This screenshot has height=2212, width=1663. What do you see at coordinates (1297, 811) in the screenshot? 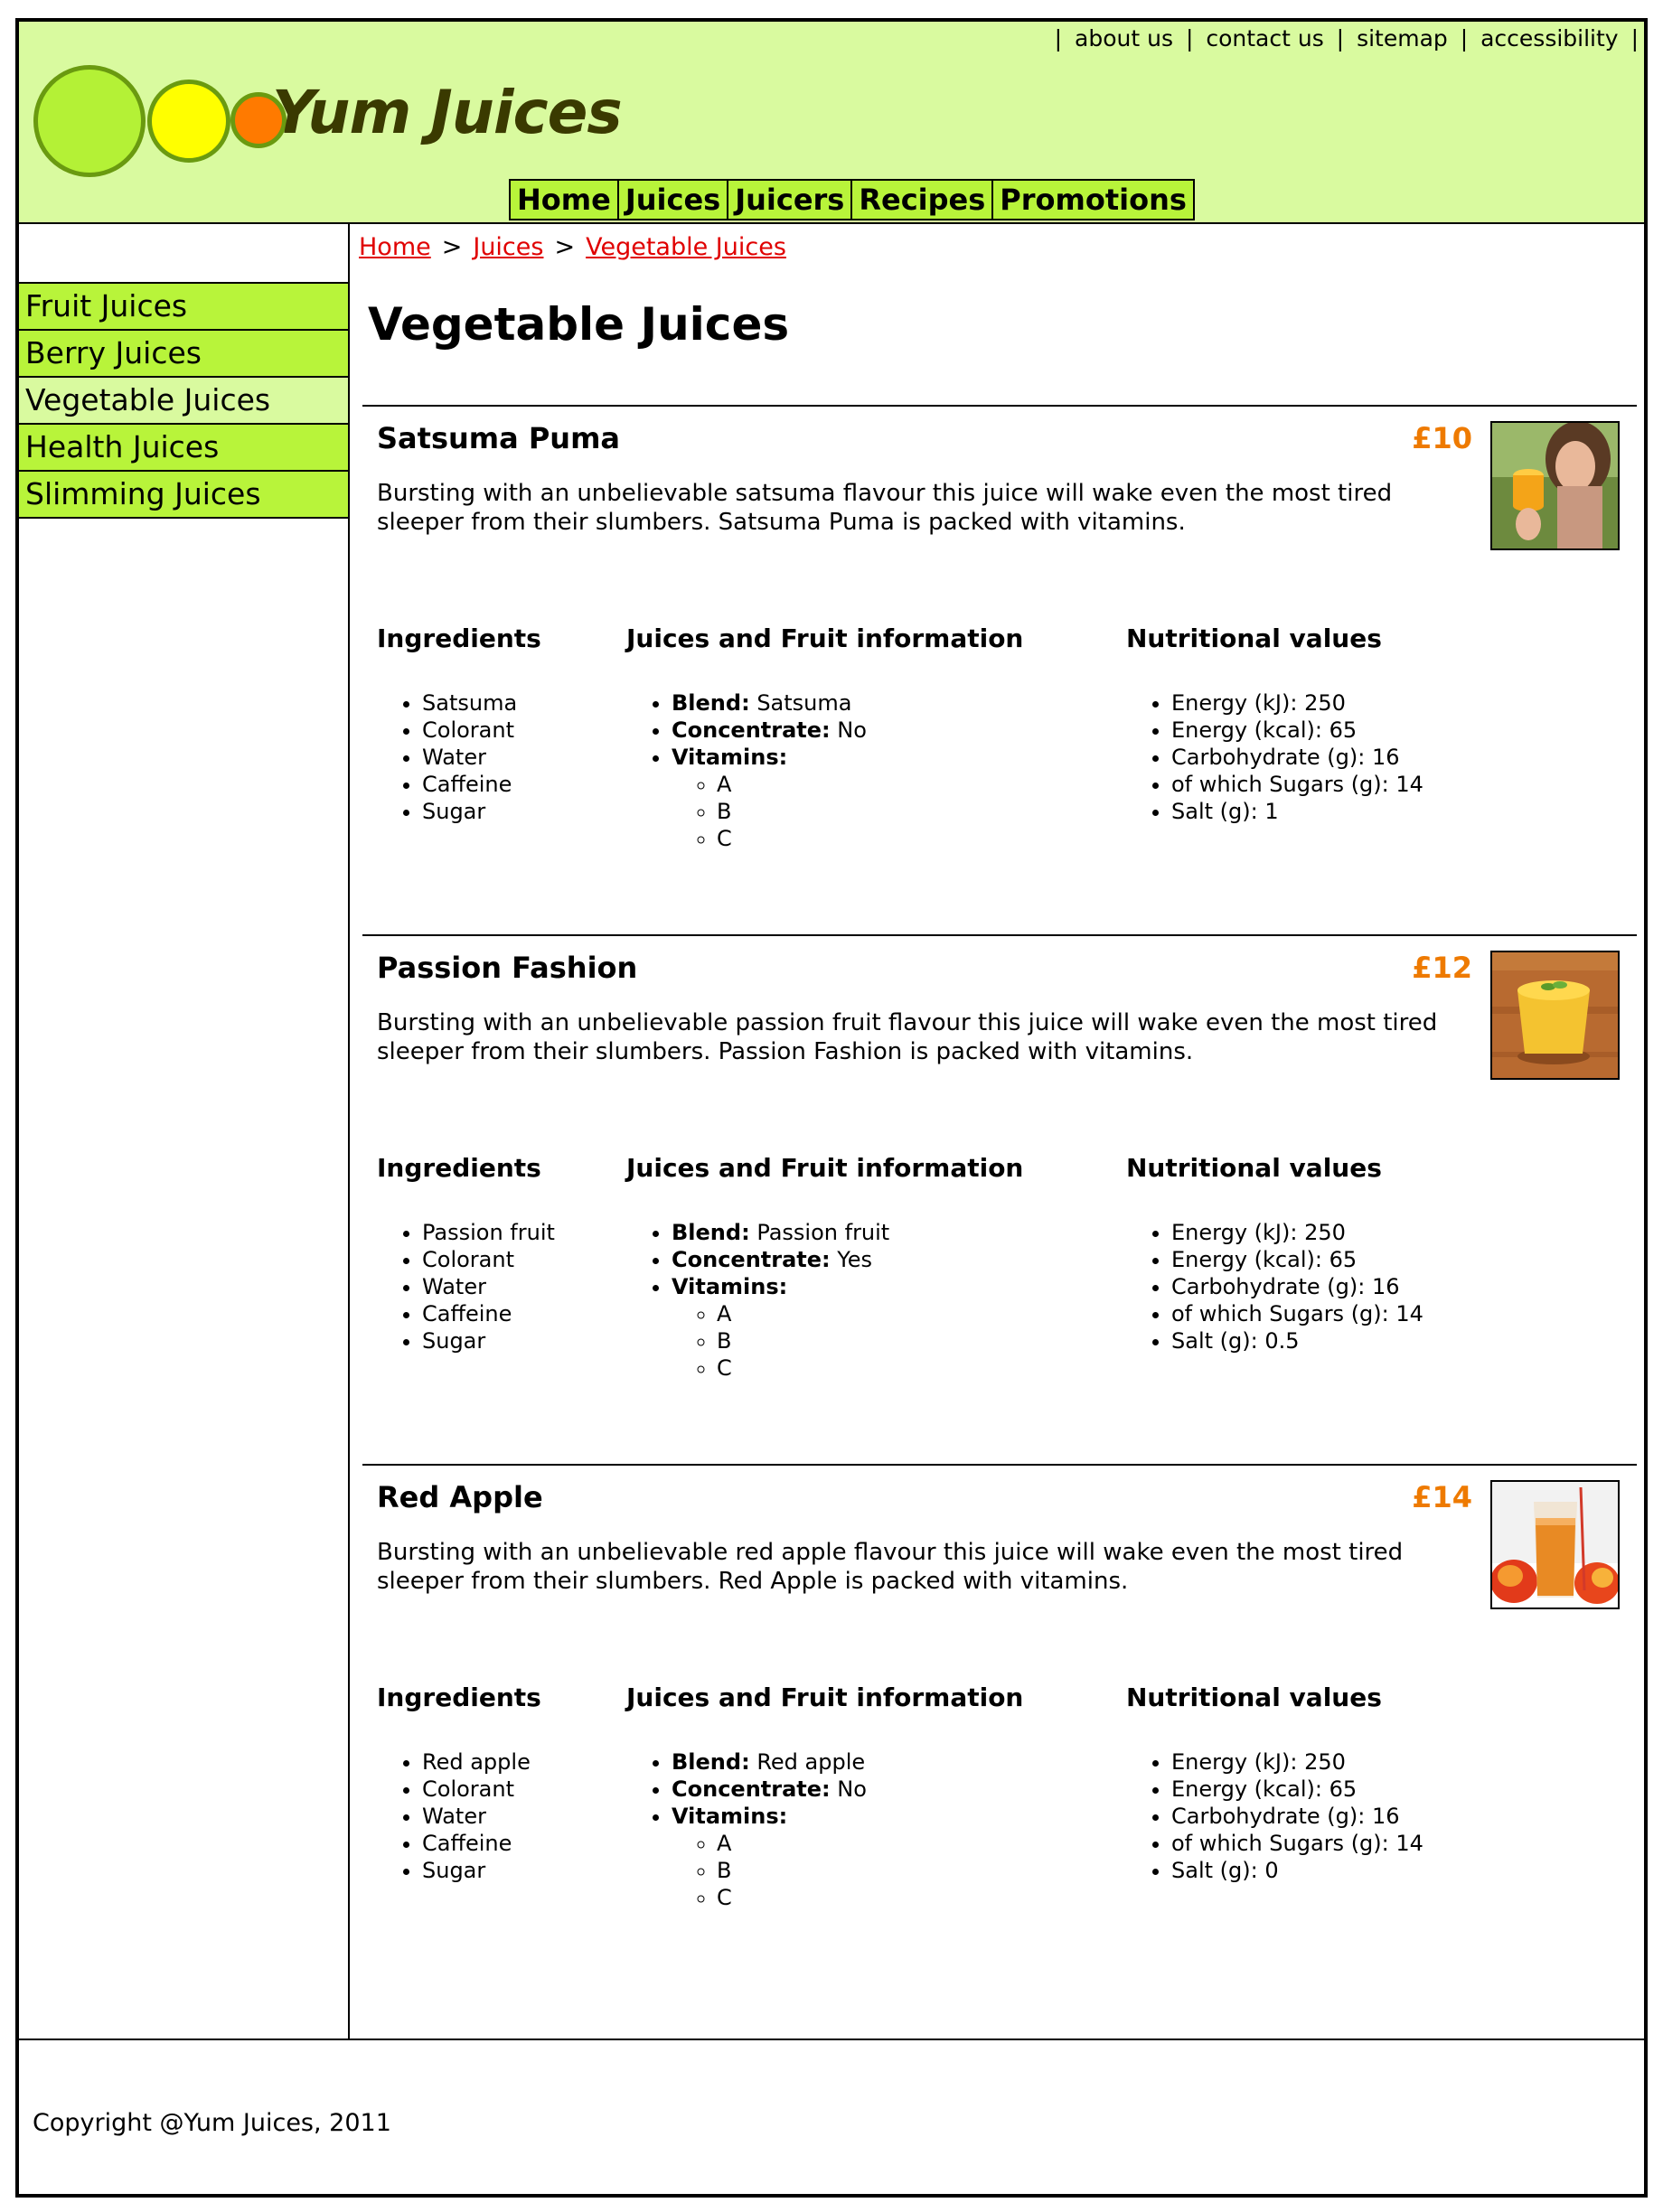
I see `list-item: Salt (g): 1` at bounding box center [1297, 811].